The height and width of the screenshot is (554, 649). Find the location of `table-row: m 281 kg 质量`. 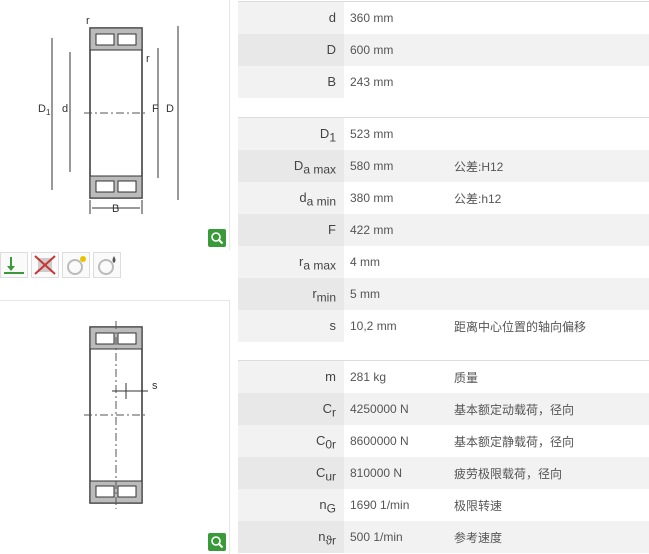

table-row: m 281 kg 质量 is located at coordinates (443, 377).